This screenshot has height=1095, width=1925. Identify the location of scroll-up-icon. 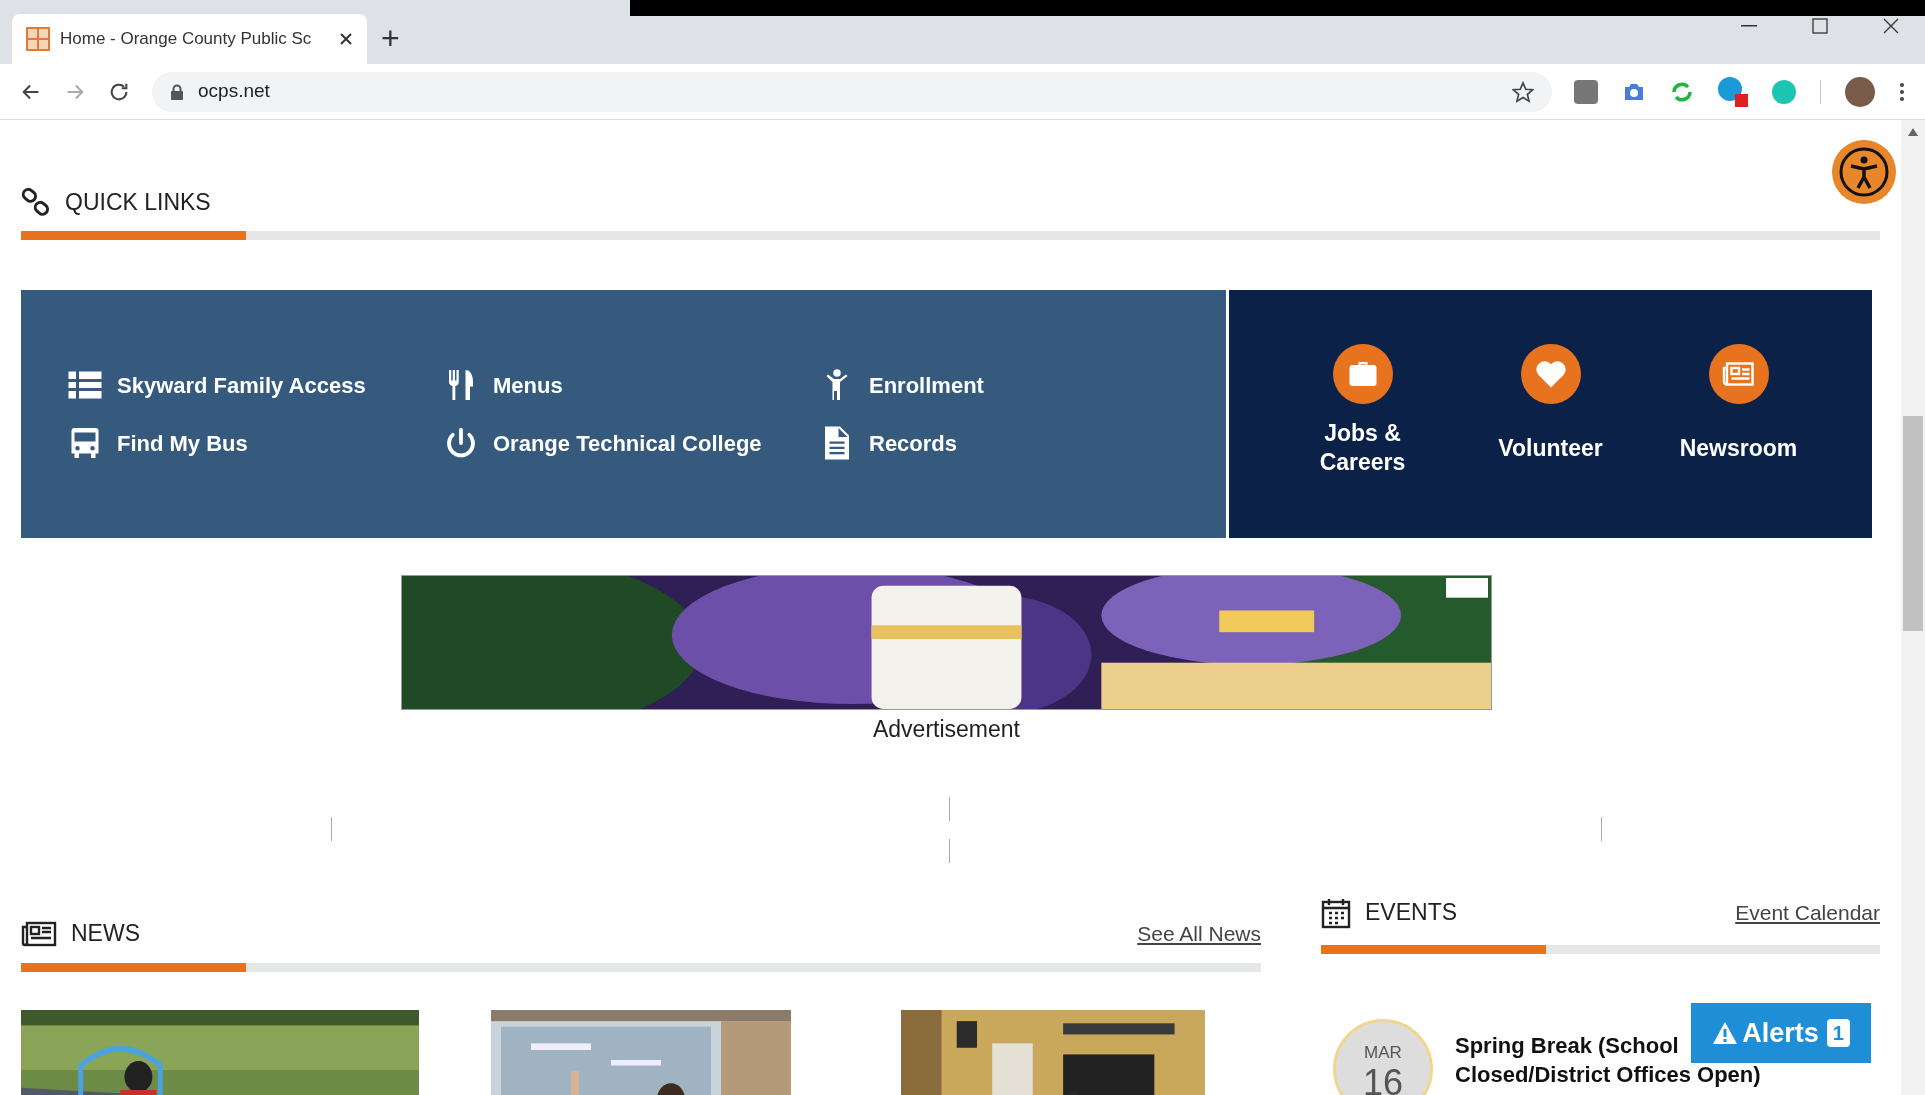
(1913, 132).